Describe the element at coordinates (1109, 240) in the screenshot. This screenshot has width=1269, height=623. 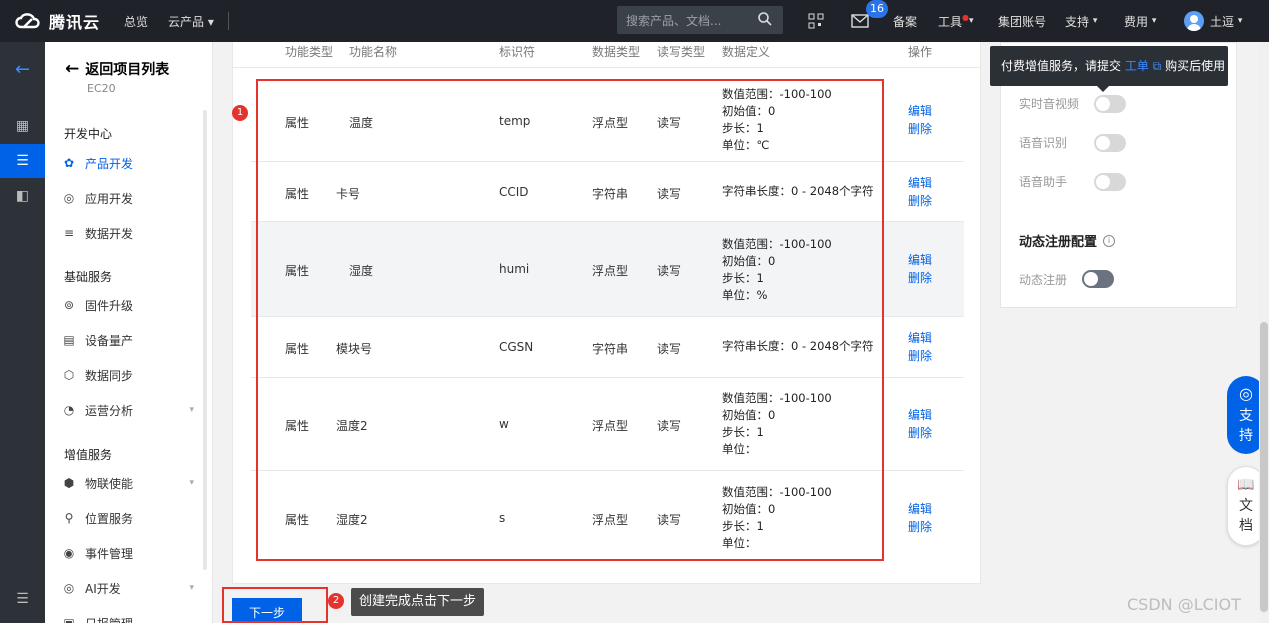
I see `info-icon: i` at that location.